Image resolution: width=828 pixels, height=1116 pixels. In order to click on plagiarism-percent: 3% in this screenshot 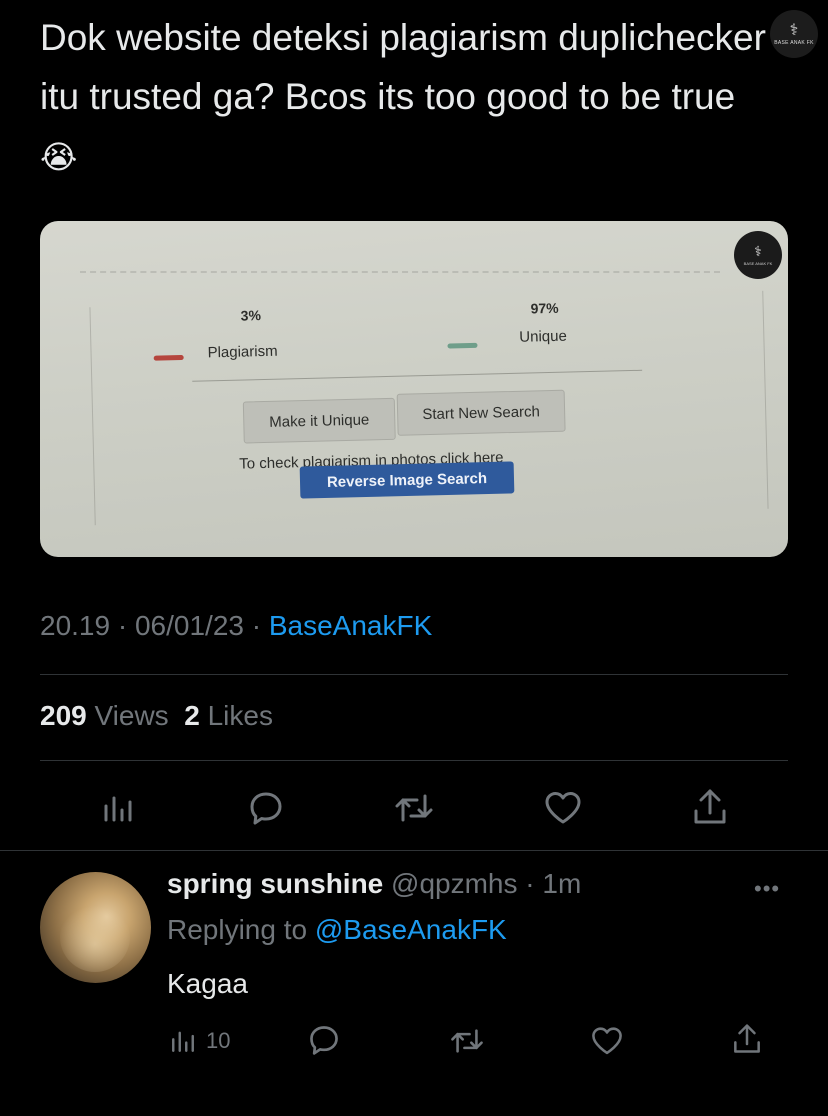, I will do `click(251, 315)`.